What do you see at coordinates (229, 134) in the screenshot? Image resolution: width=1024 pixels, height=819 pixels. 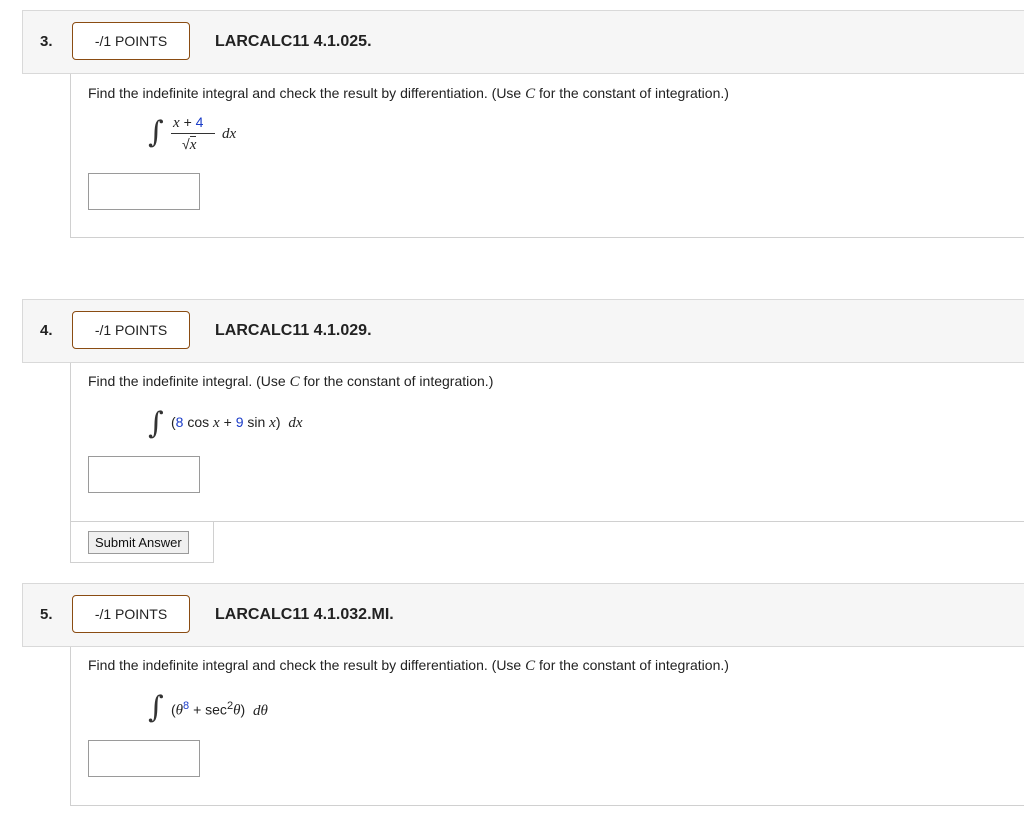 I see `differential: dx` at bounding box center [229, 134].